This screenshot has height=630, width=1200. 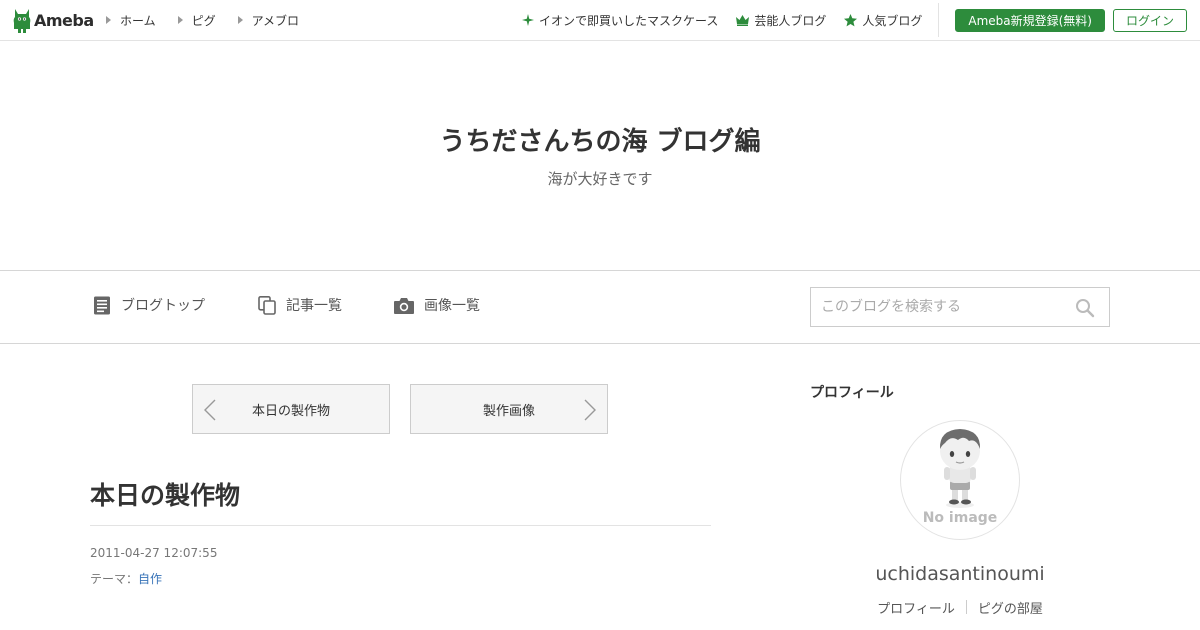 I want to click on profile-links: プロフィール ピグの部屋, so click(x=960, y=607).